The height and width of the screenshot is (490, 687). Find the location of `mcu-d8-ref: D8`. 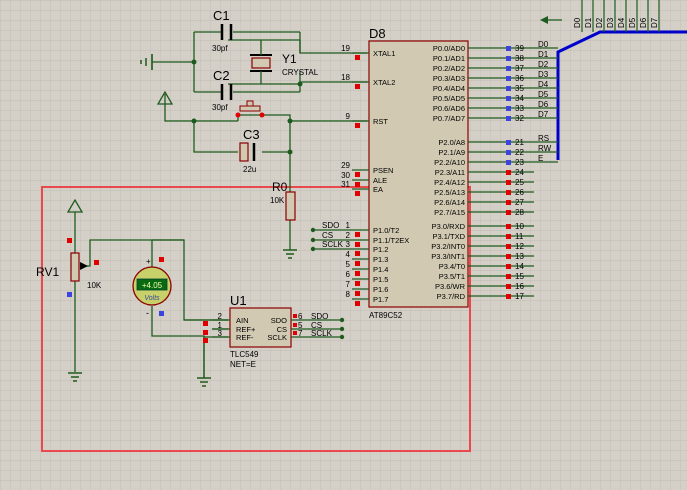

mcu-d8-ref: D8 is located at coordinates (377, 33).